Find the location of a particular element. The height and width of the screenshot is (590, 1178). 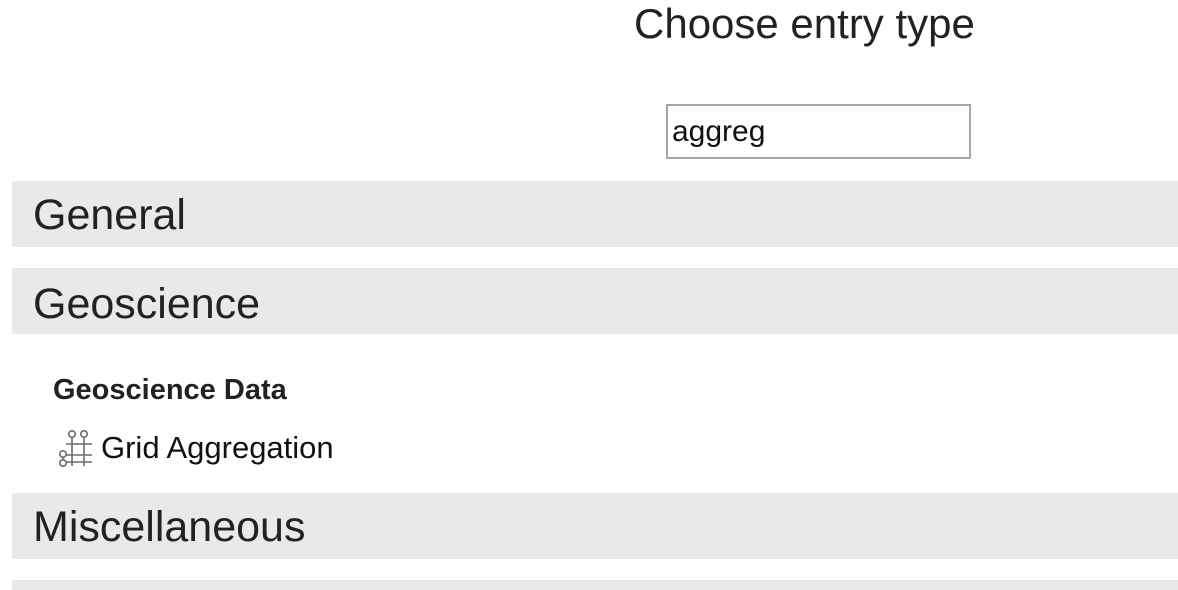

section-header-partial is located at coordinates (595, 585).